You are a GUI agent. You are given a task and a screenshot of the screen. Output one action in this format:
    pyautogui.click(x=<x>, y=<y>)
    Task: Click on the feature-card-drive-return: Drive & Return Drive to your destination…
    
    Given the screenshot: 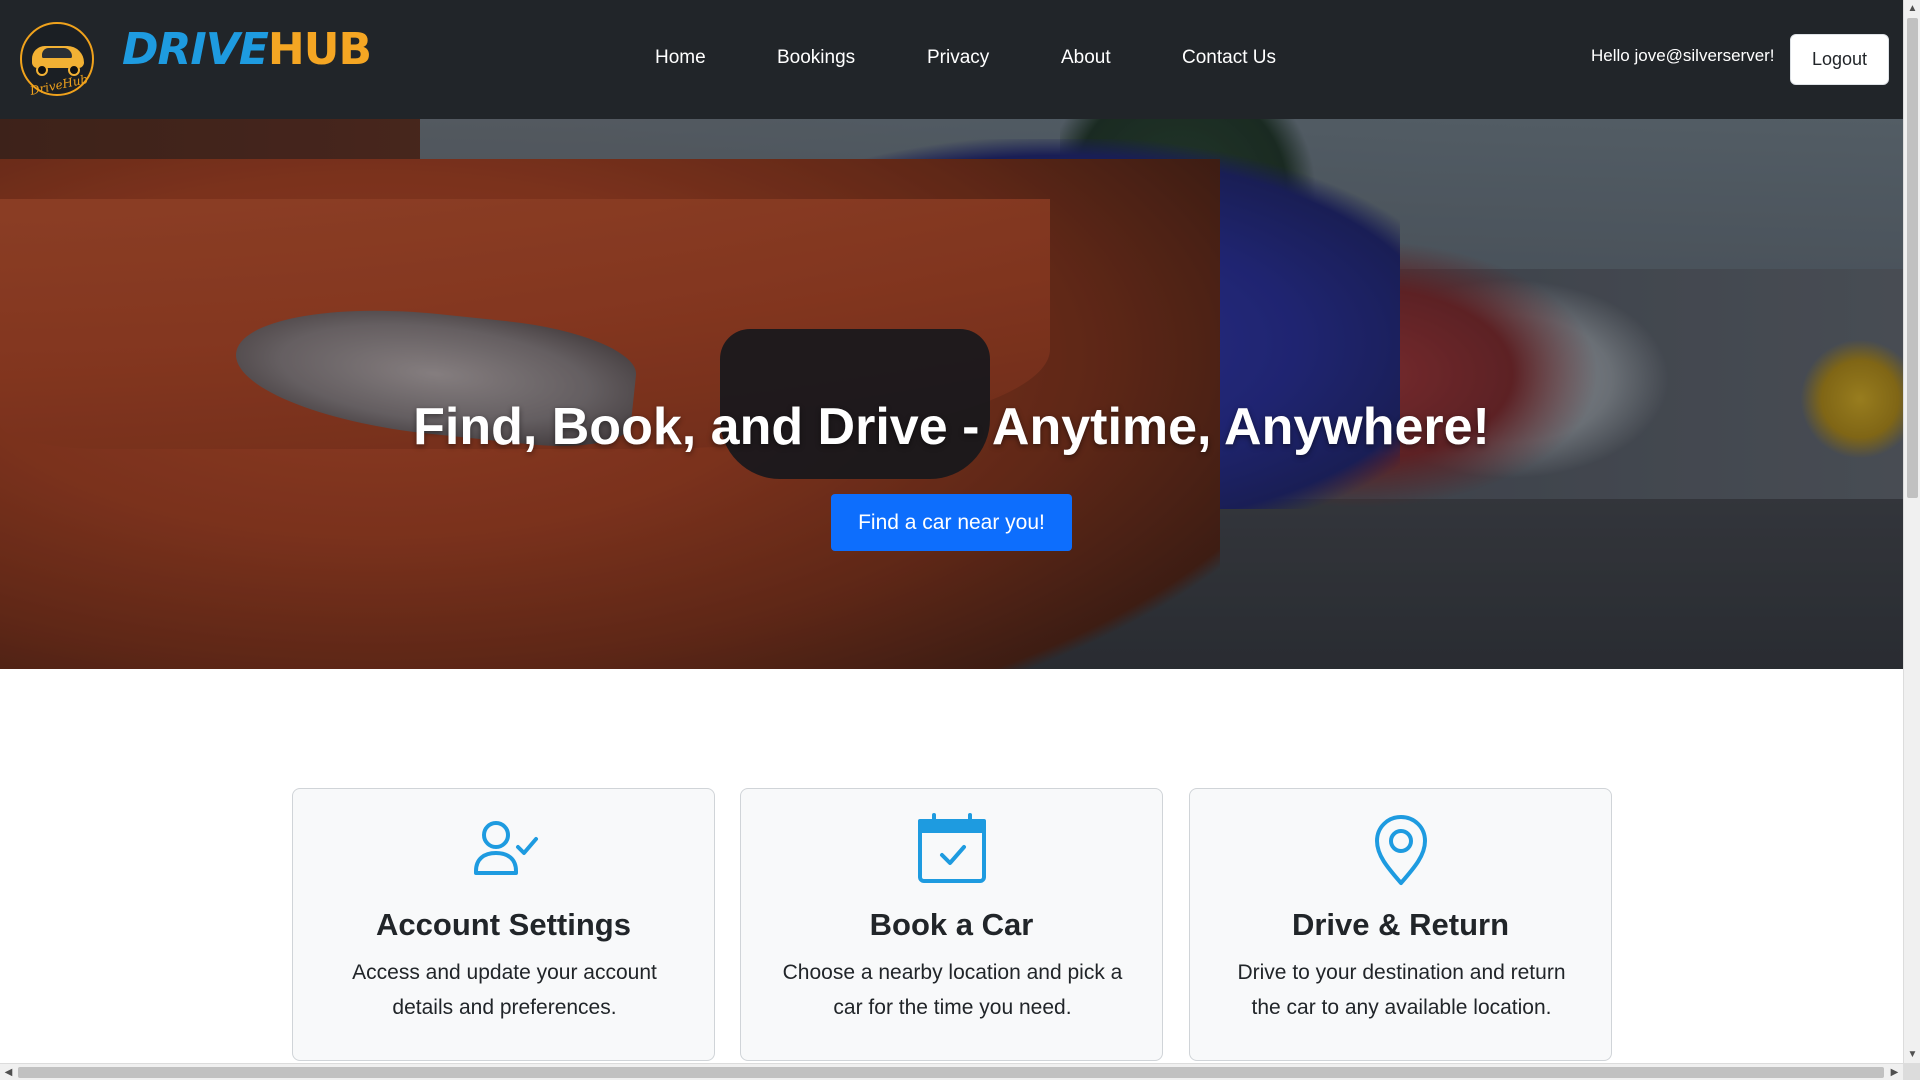 What is the action you would take?
    pyautogui.click(x=1400, y=924)
    